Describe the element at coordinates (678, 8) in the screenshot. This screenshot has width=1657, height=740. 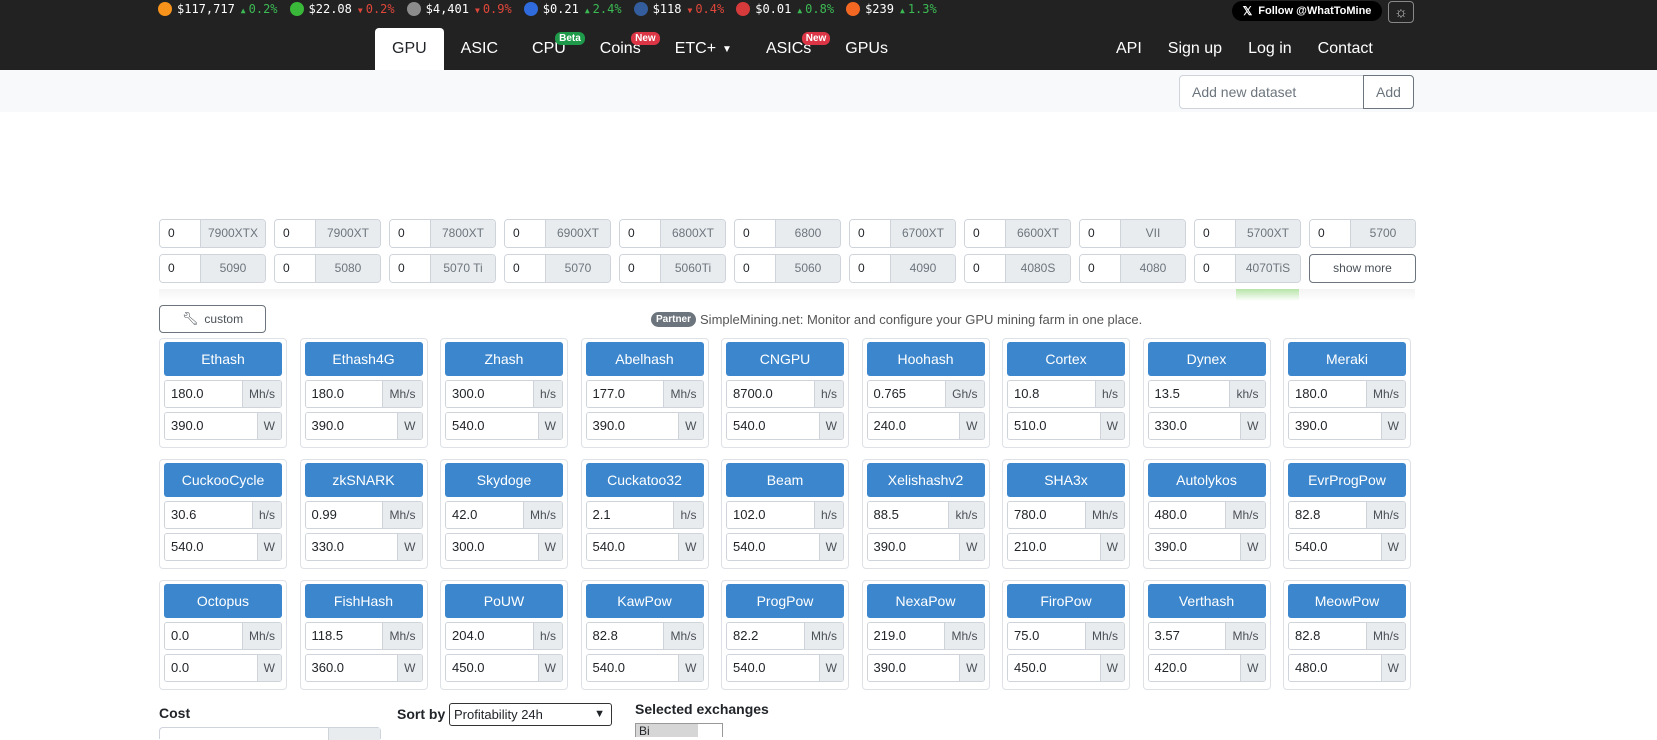
I see `ticker-item: $118 ▼ 0.4%` at that location.